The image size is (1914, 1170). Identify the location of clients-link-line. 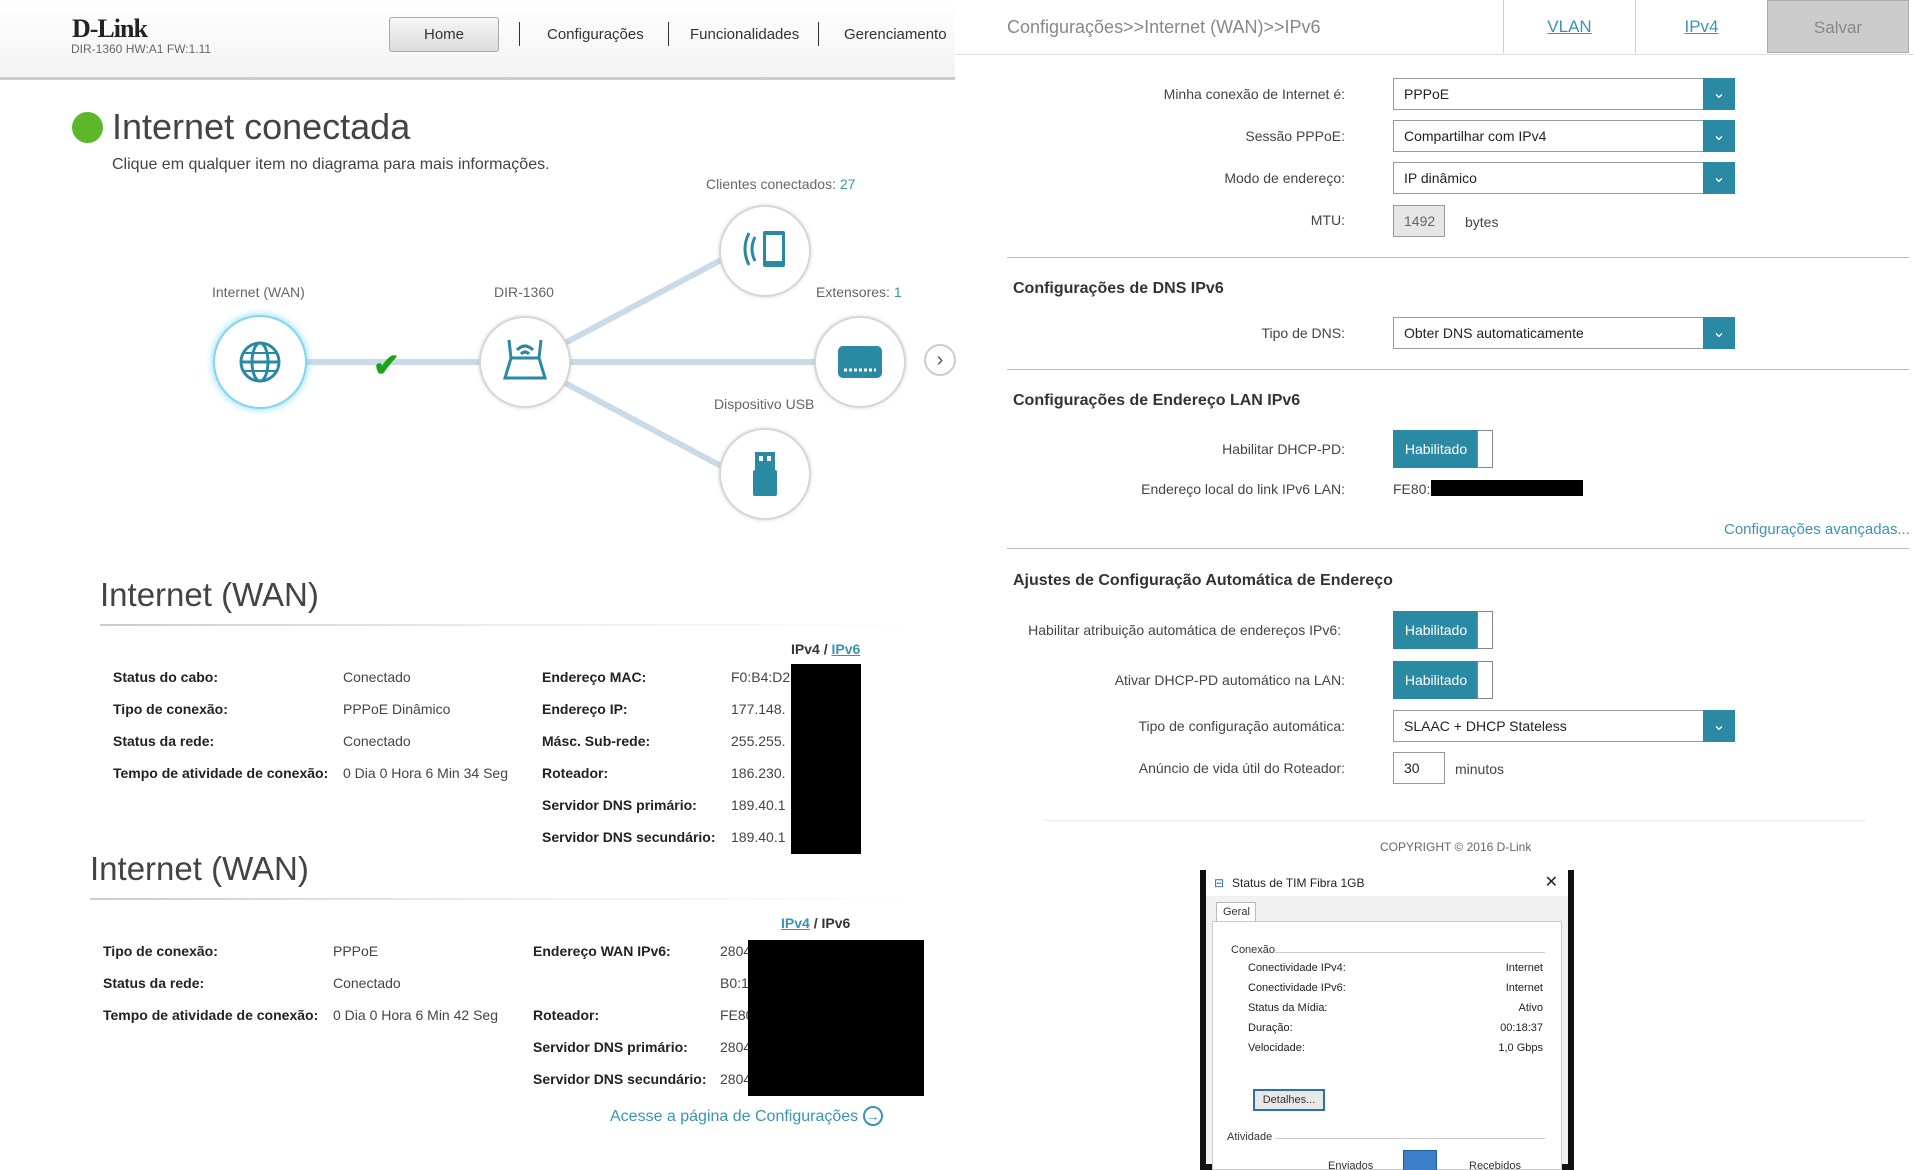
(644, 300).